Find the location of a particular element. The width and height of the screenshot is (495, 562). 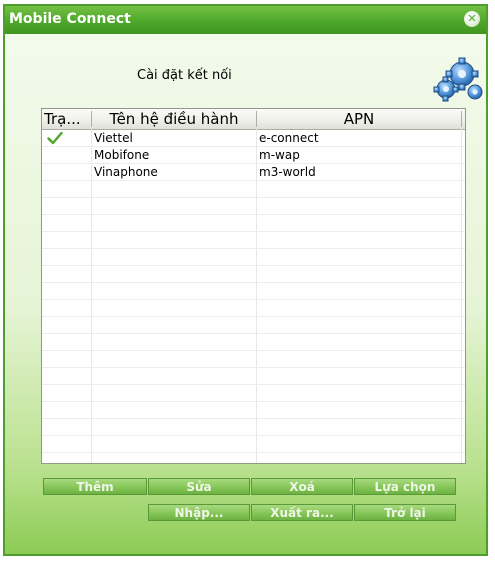

title-bar: Mobile Connect ✕ is located at coordinates (245, 20).